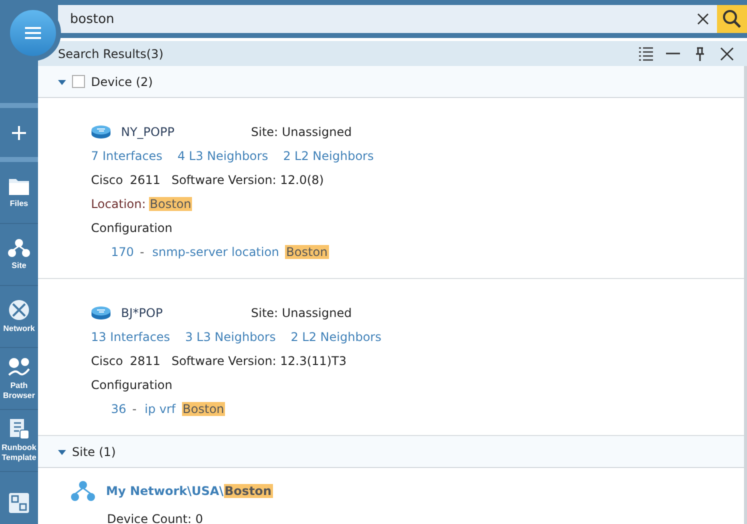 Image resolution: width=747 pixels, height=524 pixels. Describe the element at coordinates (160, 409) in the screenshot. I see `config-text: ip vrf` at that location.